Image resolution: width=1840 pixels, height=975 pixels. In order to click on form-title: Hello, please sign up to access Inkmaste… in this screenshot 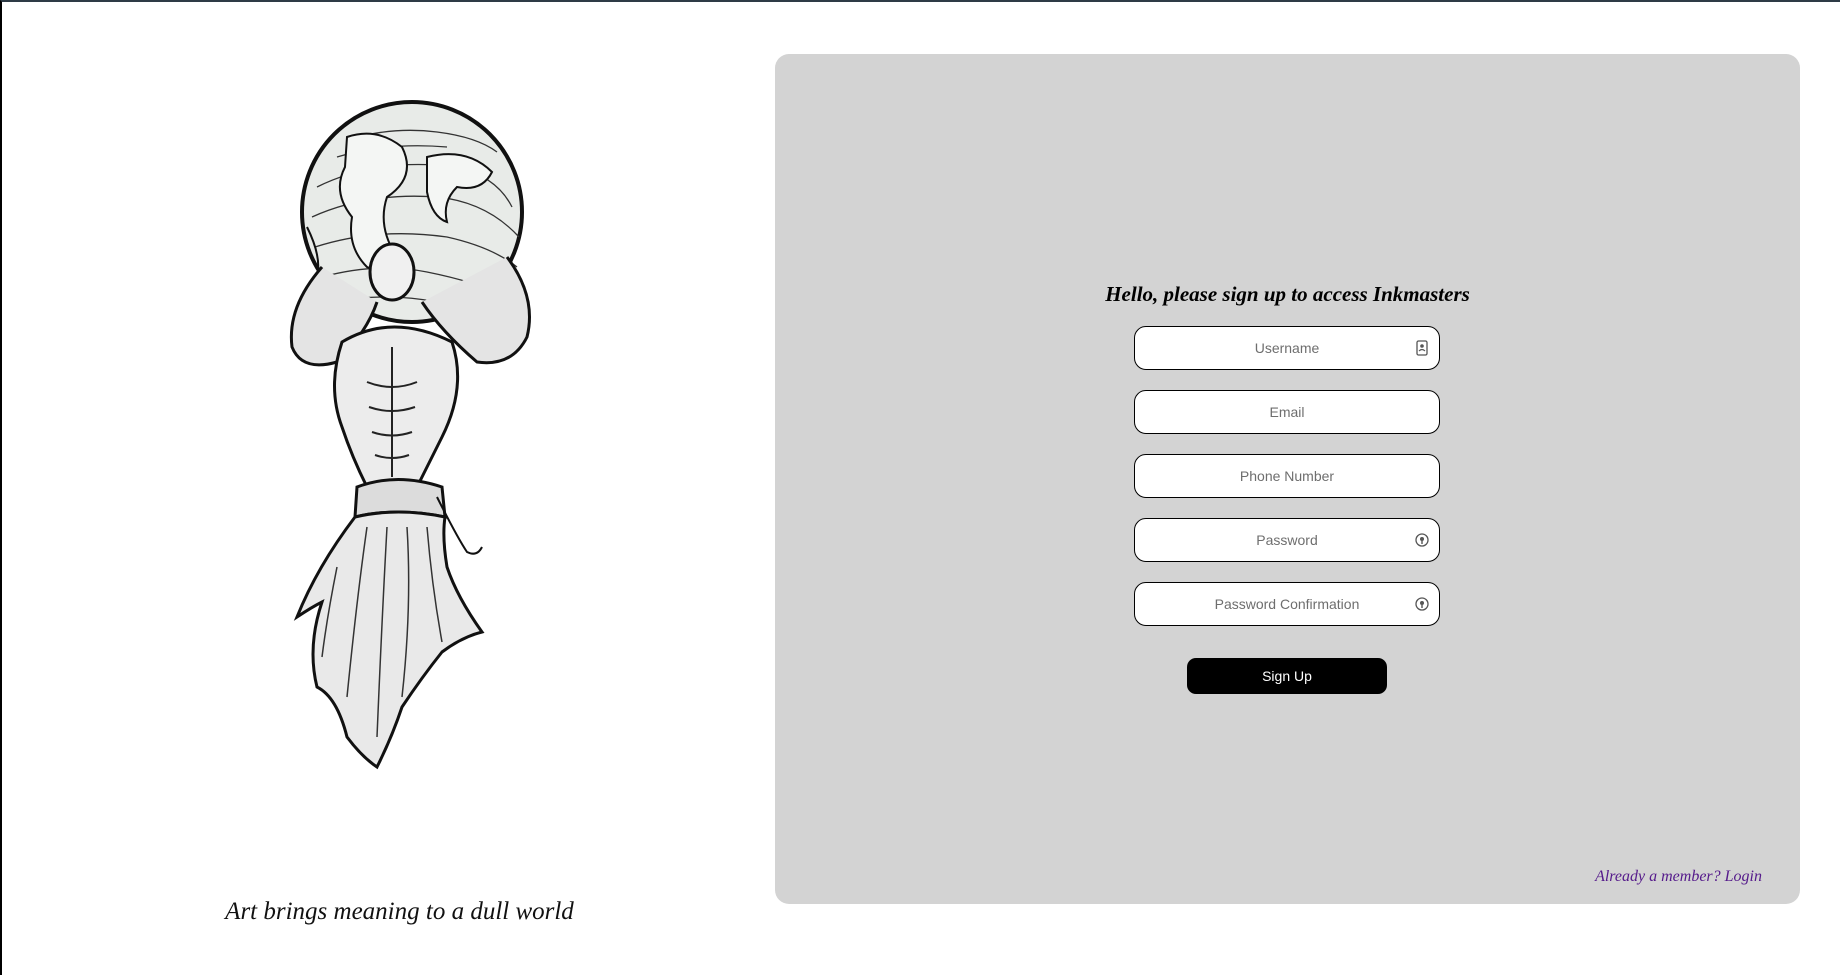, I will do `click(1287, 294)`.